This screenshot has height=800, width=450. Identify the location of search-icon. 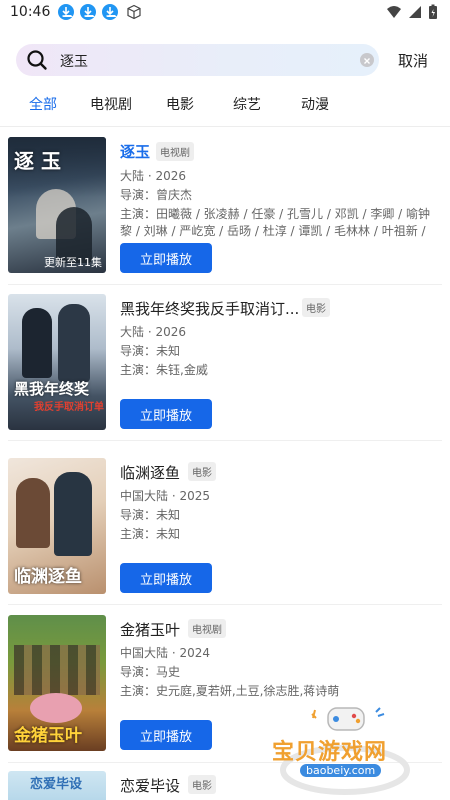
(37, 60).